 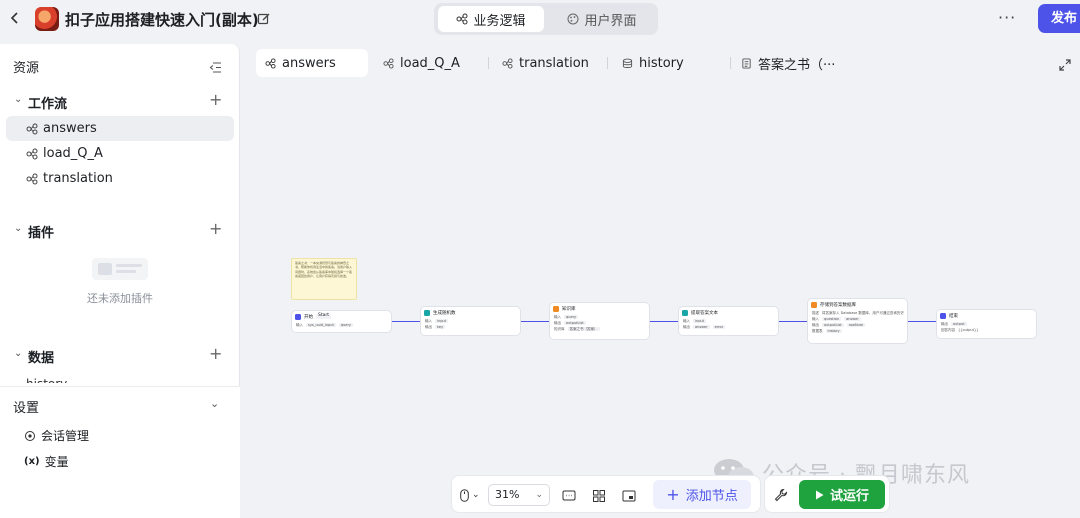 I want to click on node-title: 知识库, so click(x=569, y=309).